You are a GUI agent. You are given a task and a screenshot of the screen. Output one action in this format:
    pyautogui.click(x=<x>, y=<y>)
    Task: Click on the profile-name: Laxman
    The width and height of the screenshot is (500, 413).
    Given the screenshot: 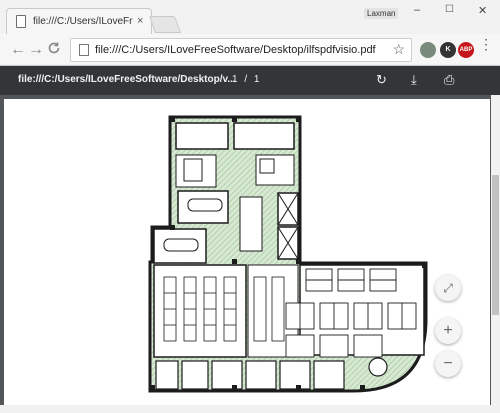 What is the action you would take?
    pyautogui.click(x=381, y=13)
    